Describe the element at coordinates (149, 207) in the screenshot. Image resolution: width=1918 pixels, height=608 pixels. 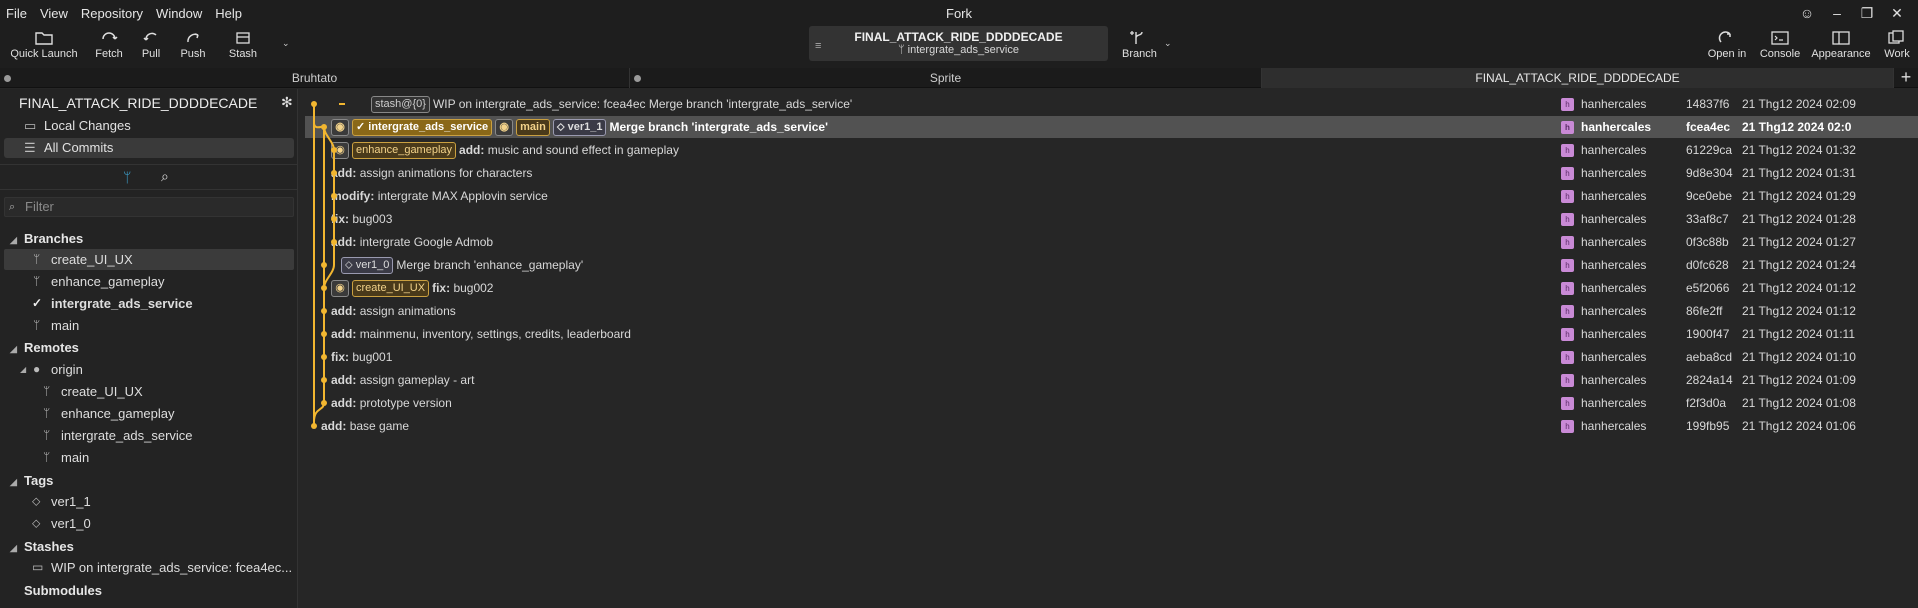
I see `filter-input: ⌕ Filter` at that location.